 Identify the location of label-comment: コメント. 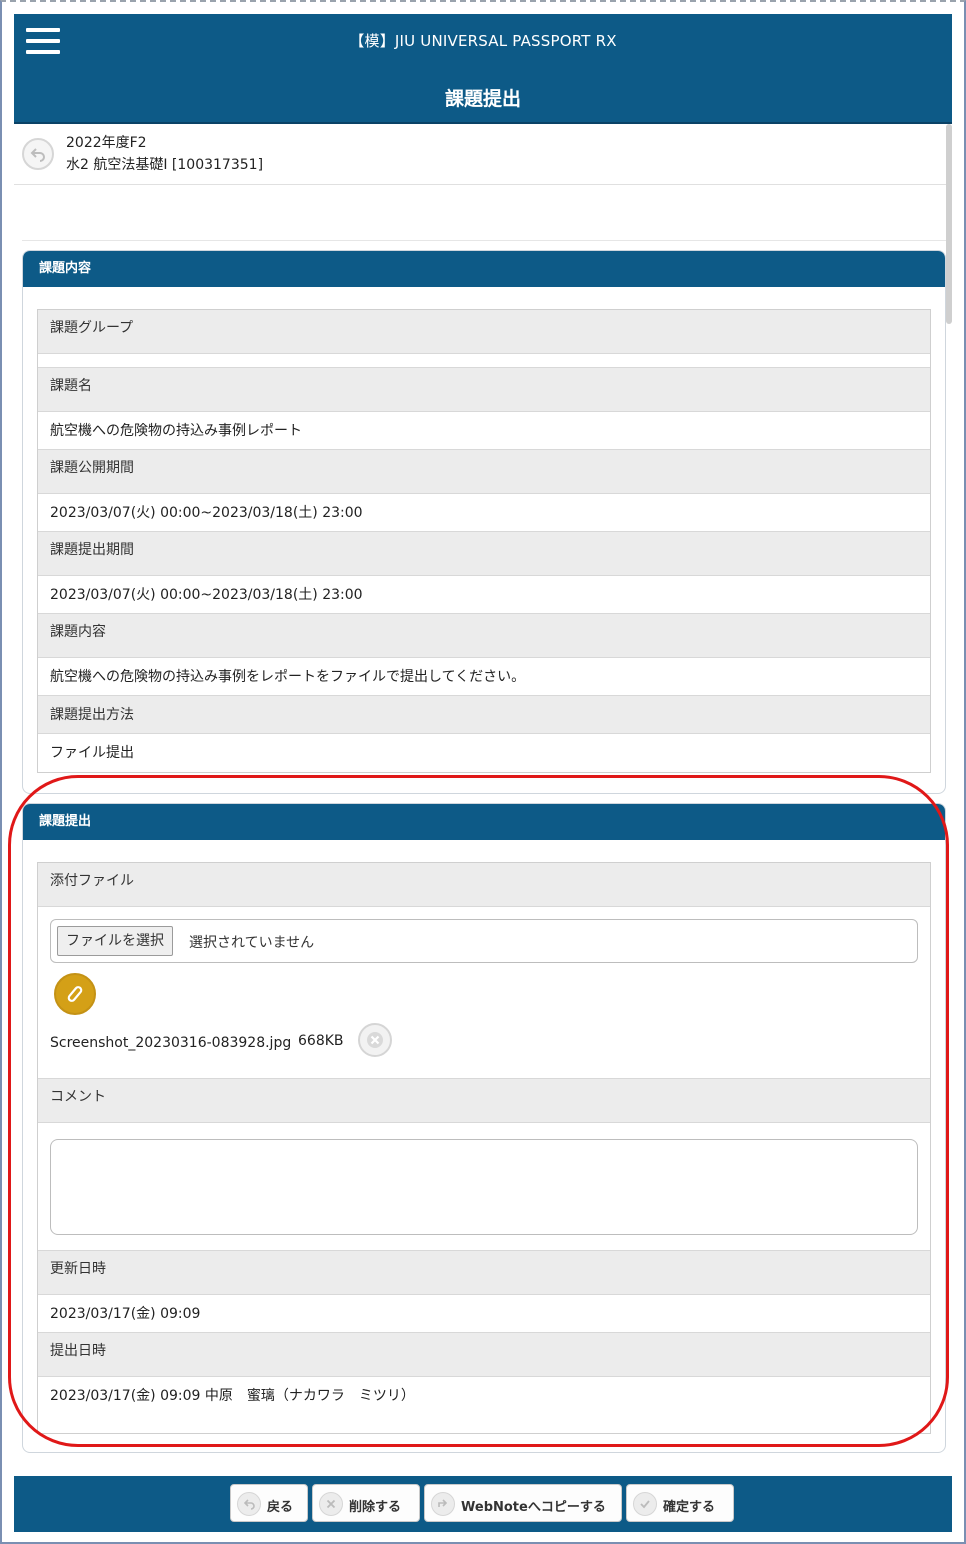
(484, 1101).